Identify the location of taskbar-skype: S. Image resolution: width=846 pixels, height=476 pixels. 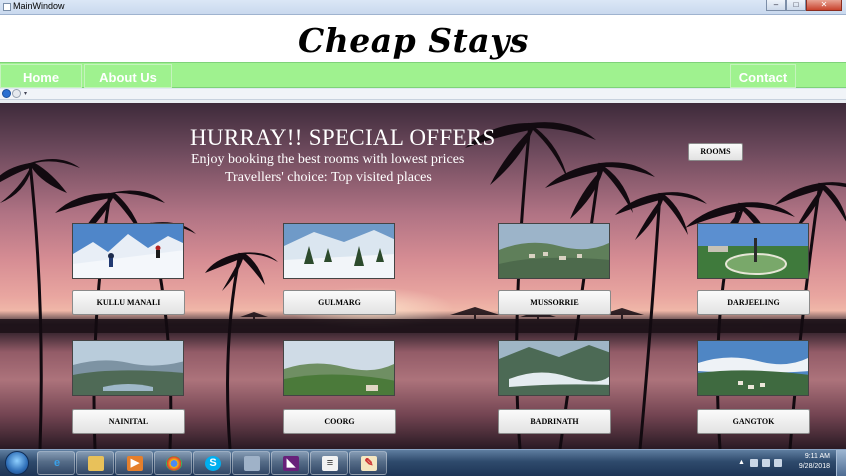
(212, 463).